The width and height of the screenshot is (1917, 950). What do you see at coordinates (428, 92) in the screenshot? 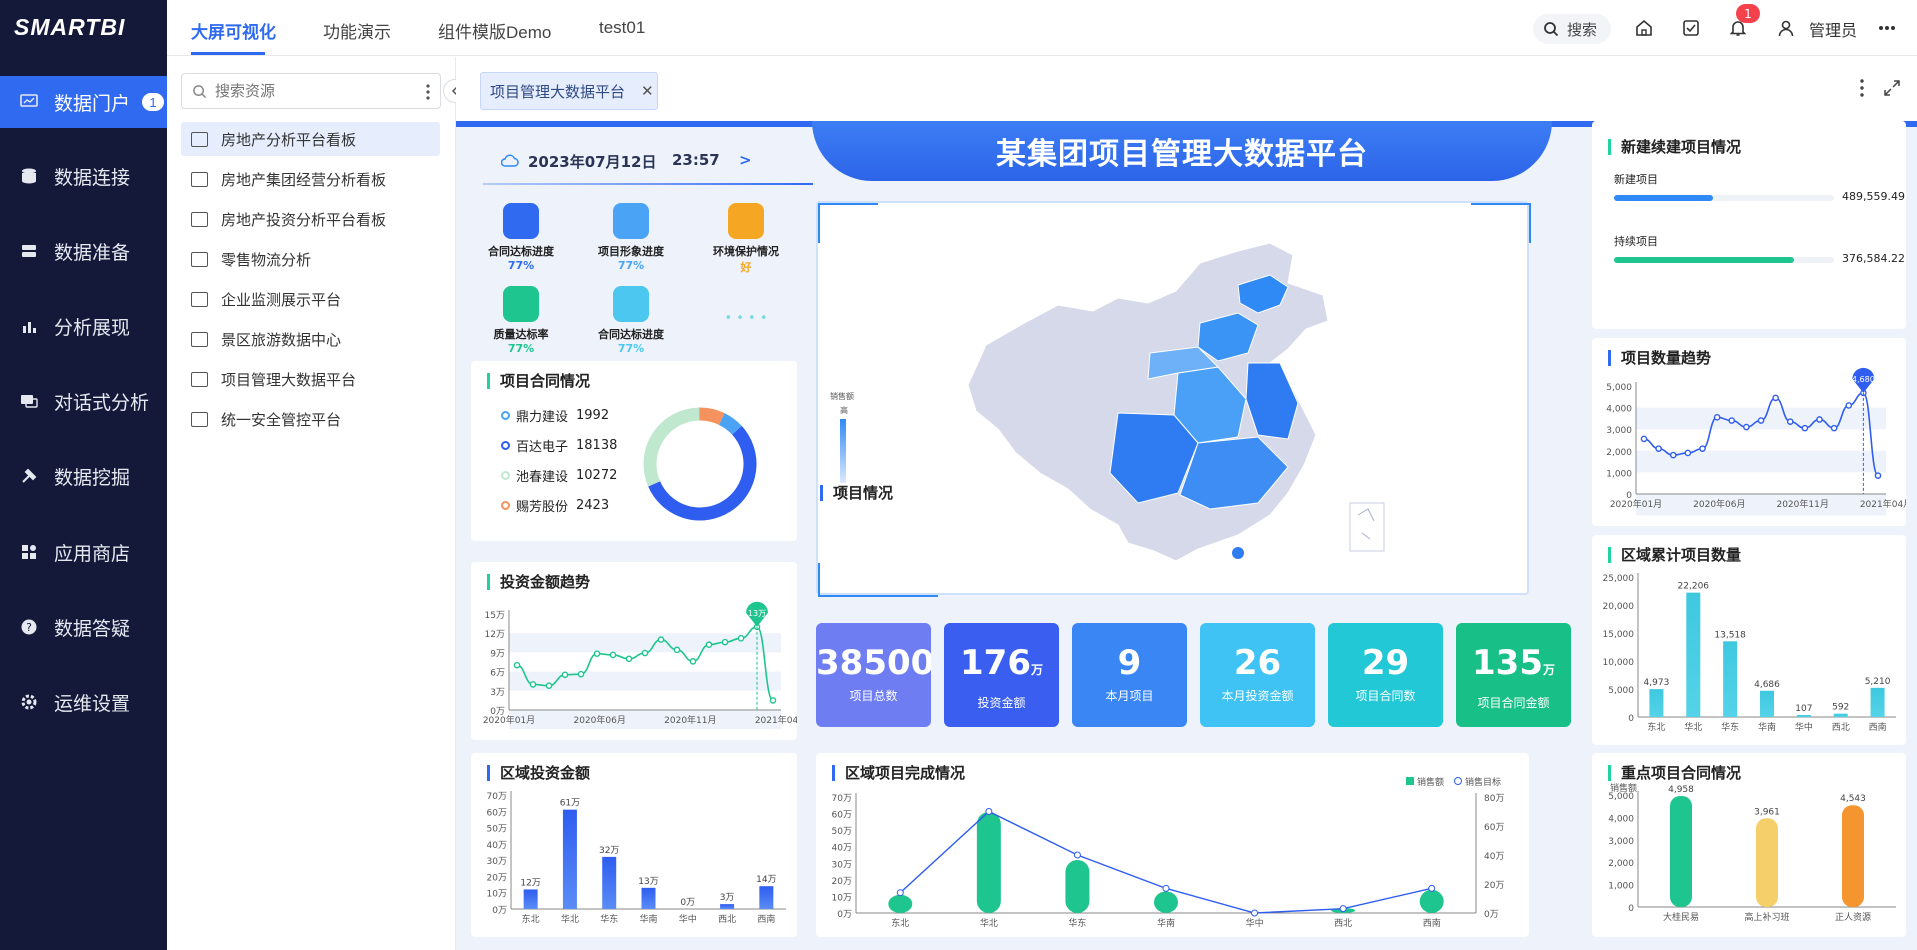
I see `resource-menu-icon` at bounding box center [428, 92].